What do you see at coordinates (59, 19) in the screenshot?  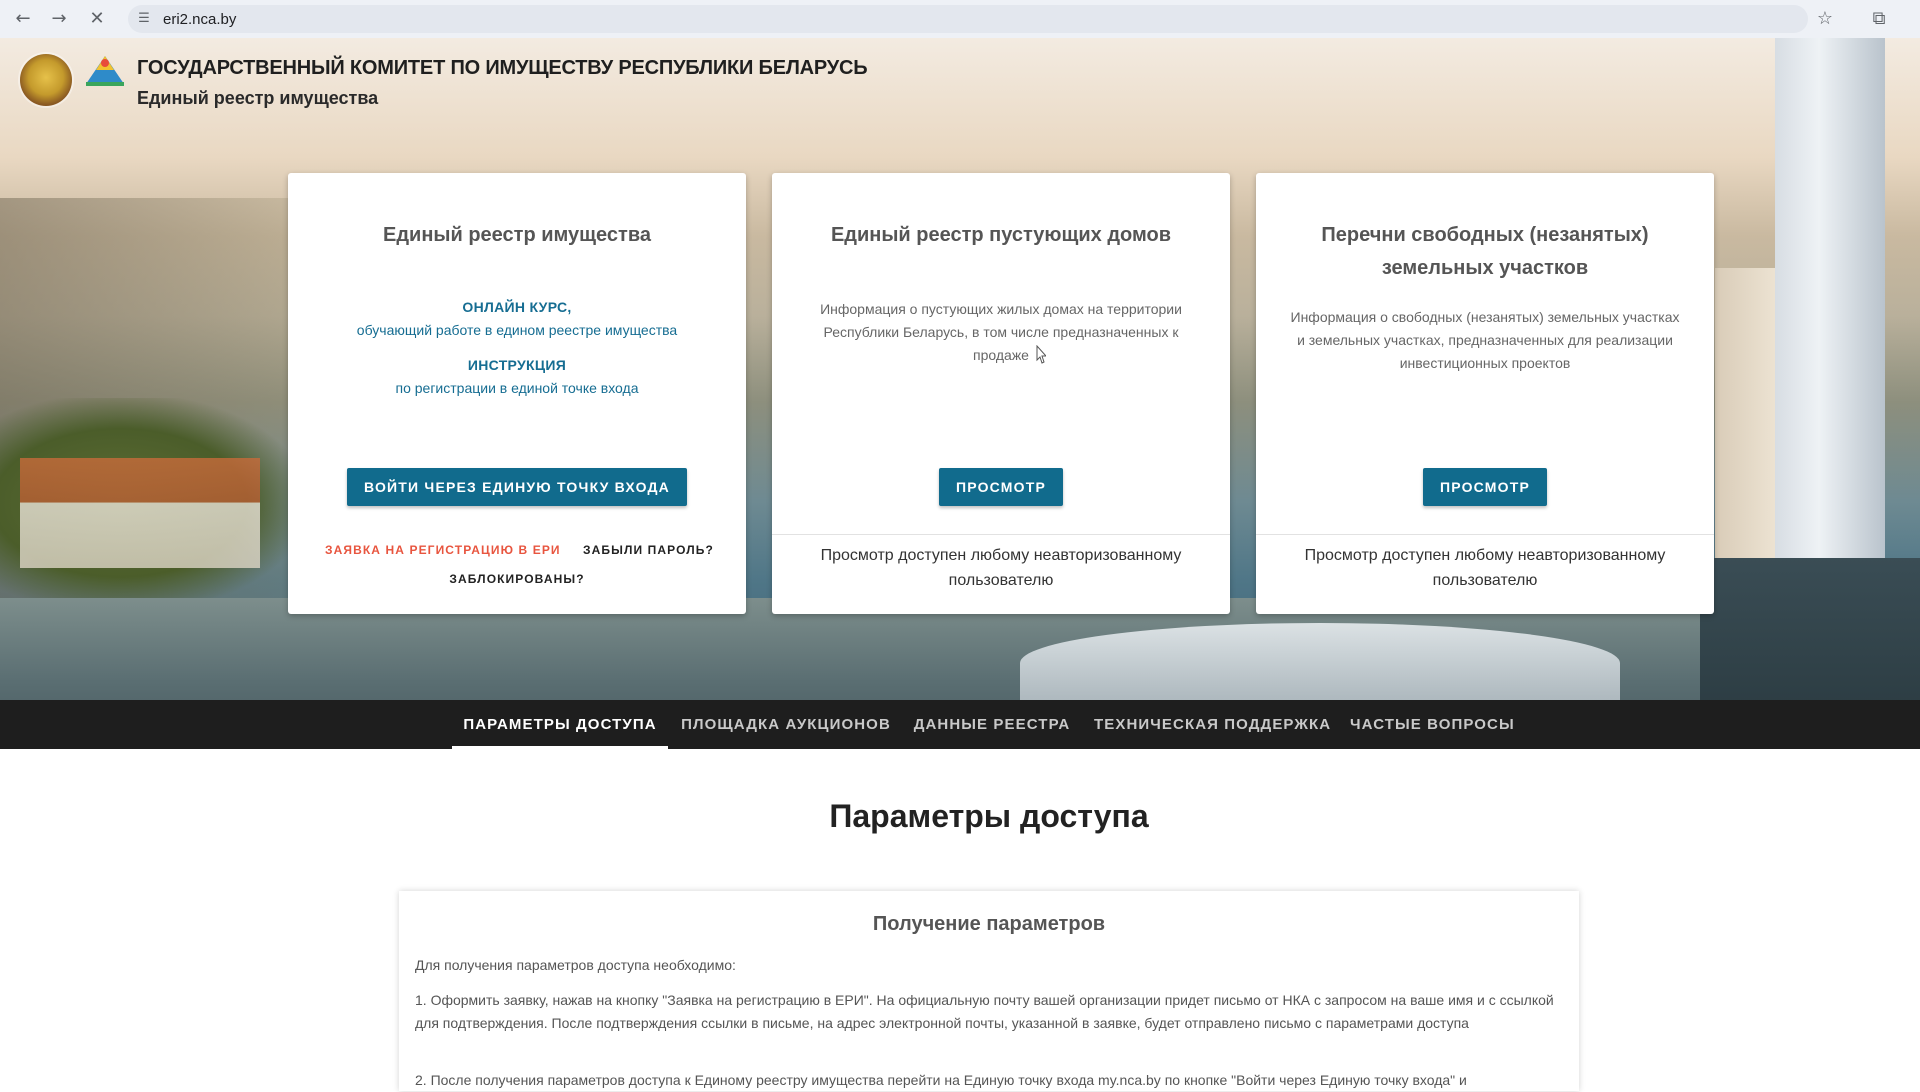 I see `forward-arrow-icon: →` at bounding box center [59, 19].